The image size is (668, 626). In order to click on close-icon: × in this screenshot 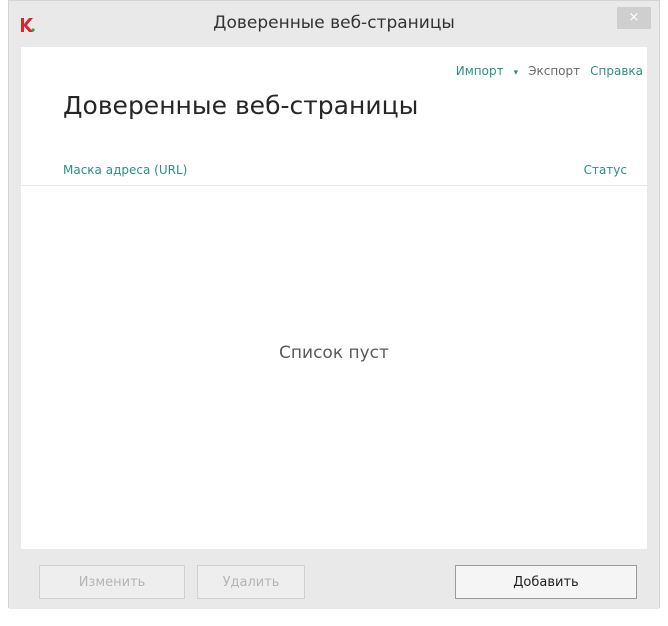, I will do `click(634, 17)`.